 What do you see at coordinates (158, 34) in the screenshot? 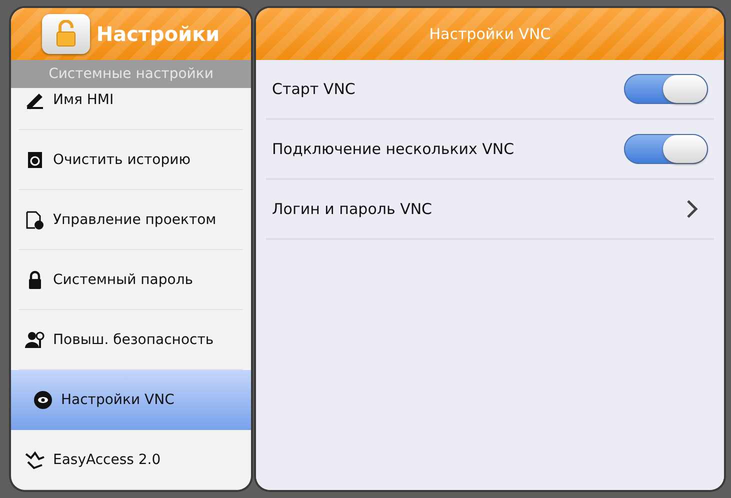
I see `sidebar-title: Настройки` at bounding box center [158, 34].